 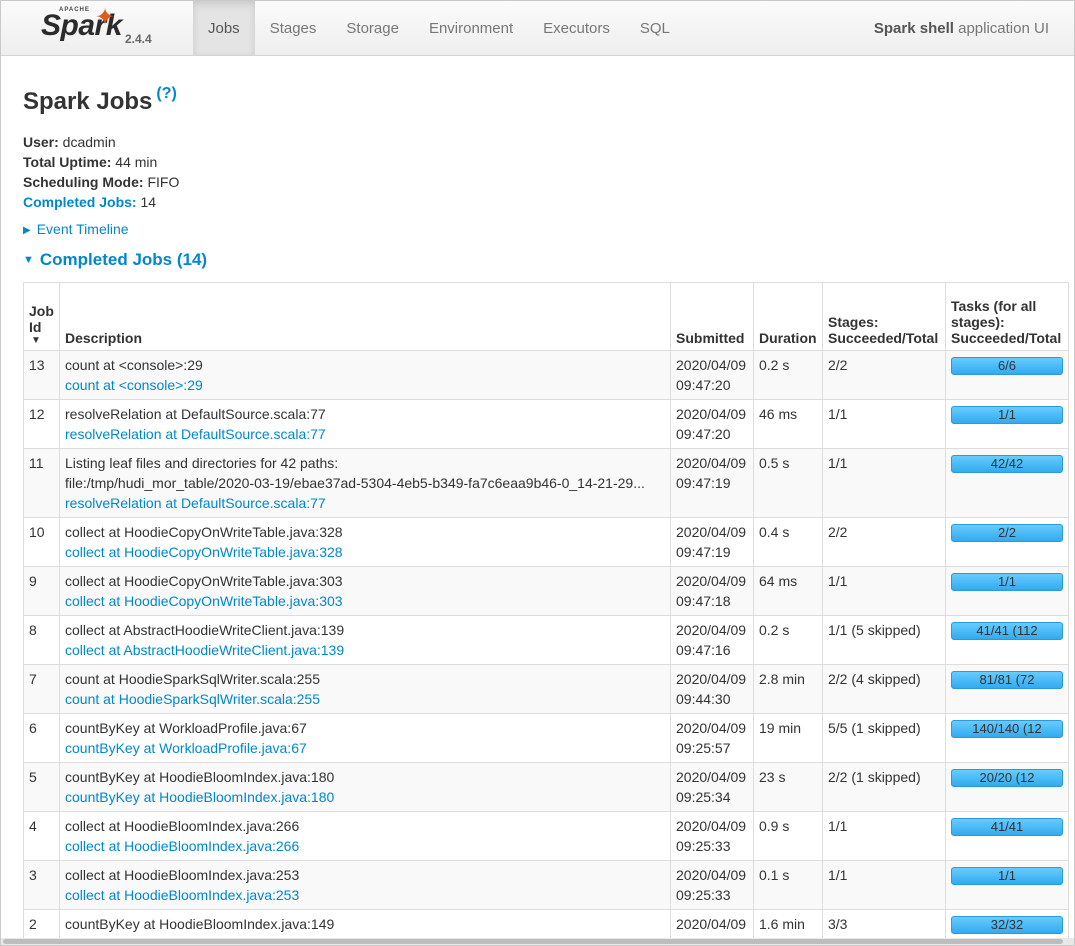 I want to click on summary-mode: Scheduling Mode: FIFO, so click(x=101, y=182).